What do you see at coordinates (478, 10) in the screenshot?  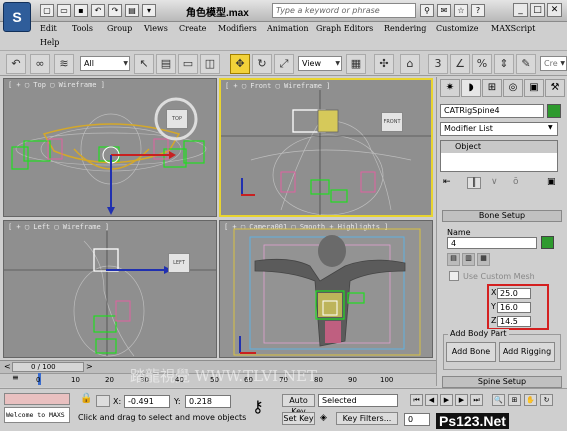 I see `help-icon: ?` at bounding box center [478, 10].